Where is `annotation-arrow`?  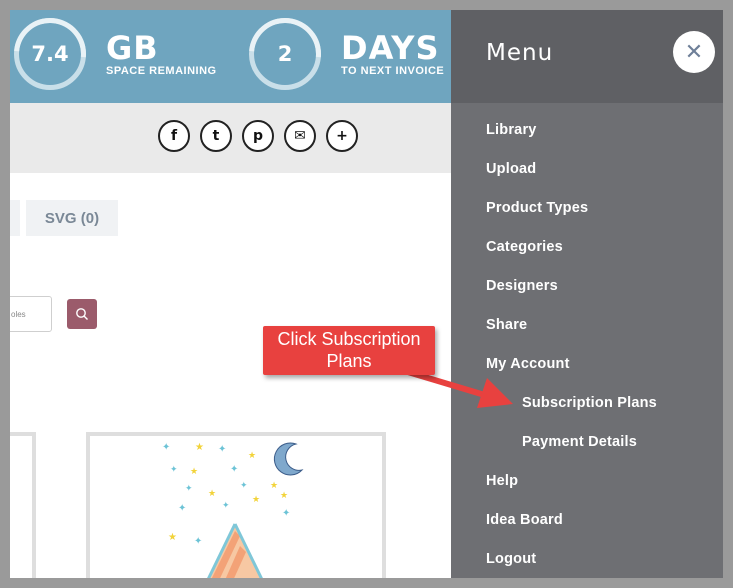 annotation-arrow is located at coordinates (460, 388).